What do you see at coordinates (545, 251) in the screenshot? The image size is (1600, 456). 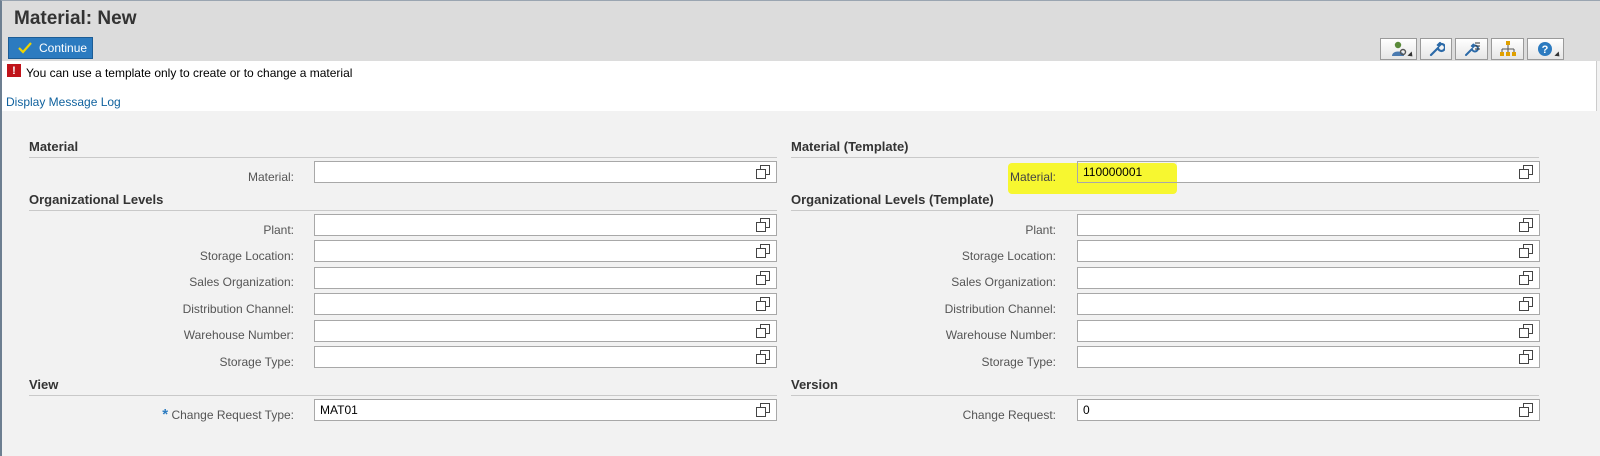 I see `storage-location-input` at bounding box center [545, 251].